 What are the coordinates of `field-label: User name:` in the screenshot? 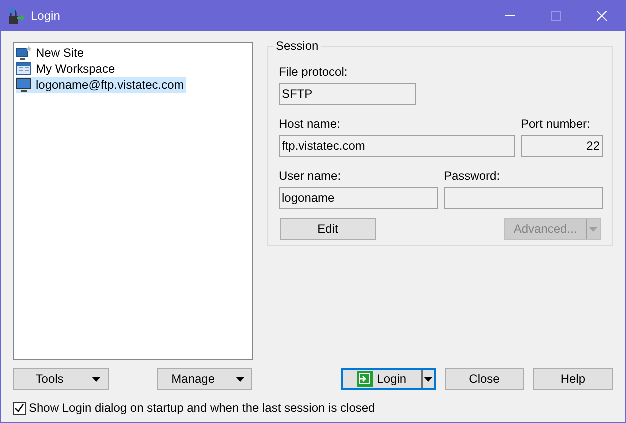 It's located at (310, 176).